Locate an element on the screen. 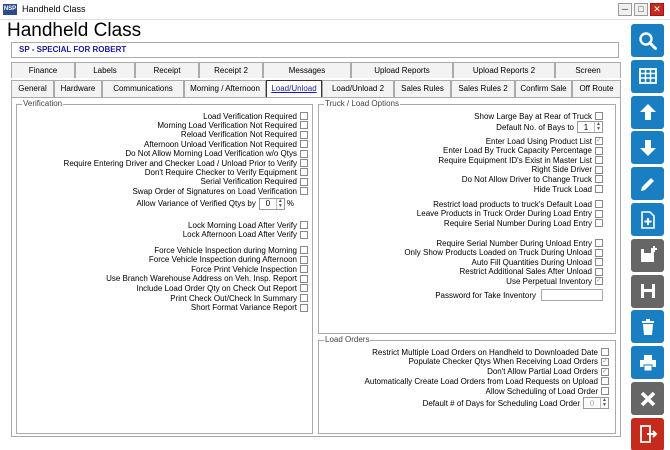 The width and height of the screenshot is (670, 450). option-allow-variance-of-verified-qtys-by: Allow Variance of Verified Qtys by 0 ▲ ▼ % is located at coordinates (215, 203).